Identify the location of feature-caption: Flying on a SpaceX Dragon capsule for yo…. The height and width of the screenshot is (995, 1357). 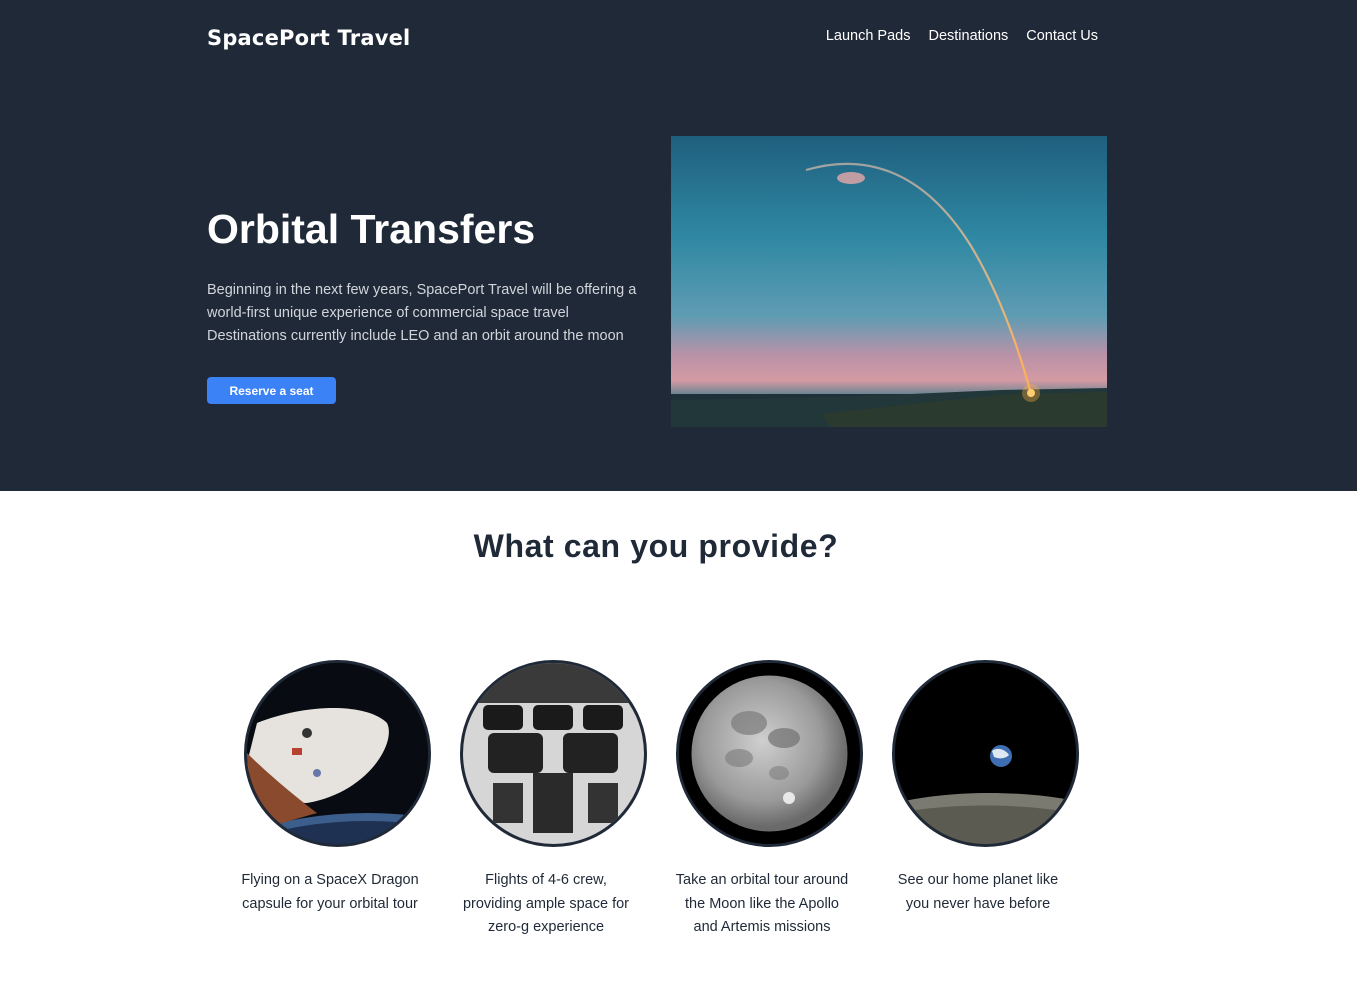
(330, 892).